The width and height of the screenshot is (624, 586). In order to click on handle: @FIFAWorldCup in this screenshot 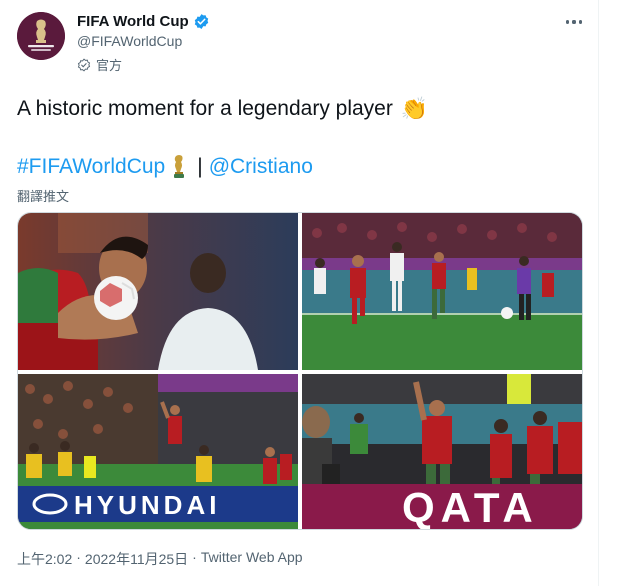, I will do `click(143, 41)`.